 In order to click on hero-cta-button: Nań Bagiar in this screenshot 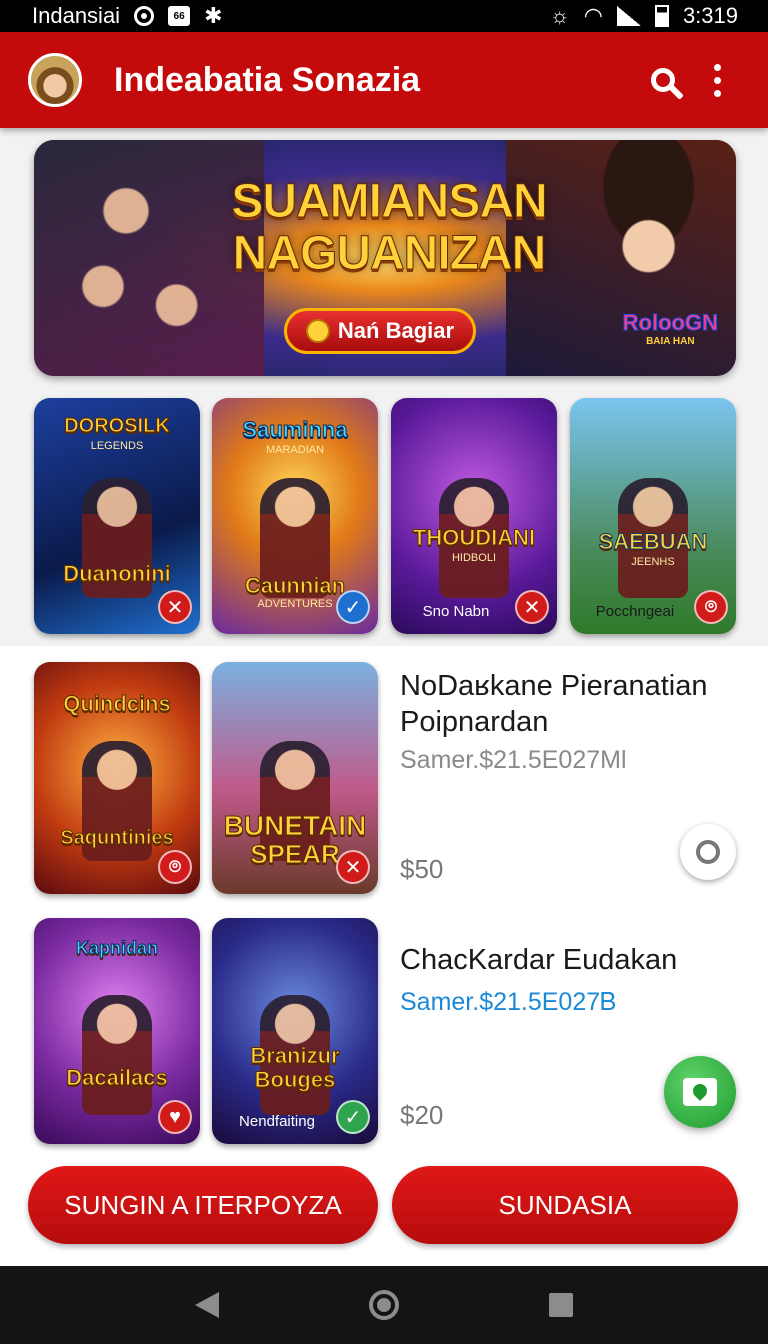, I will do `click(380, 331)`.